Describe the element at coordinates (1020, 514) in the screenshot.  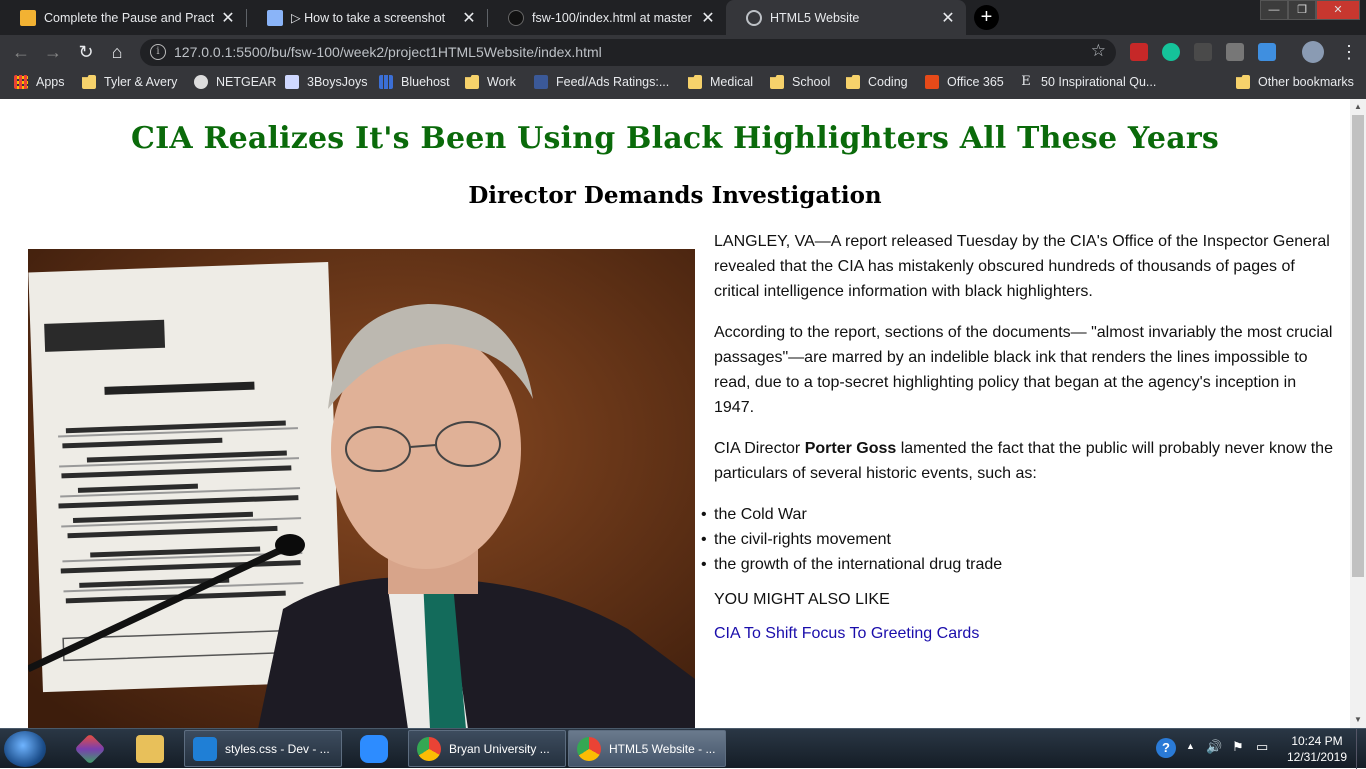
I see `list-item: the Cold War` at that location.